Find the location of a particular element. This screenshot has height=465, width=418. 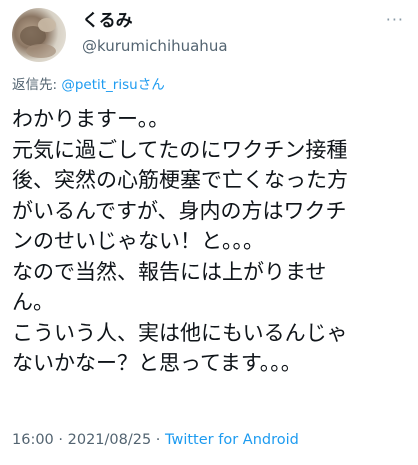

avatar is located at coordinates (39, 35).